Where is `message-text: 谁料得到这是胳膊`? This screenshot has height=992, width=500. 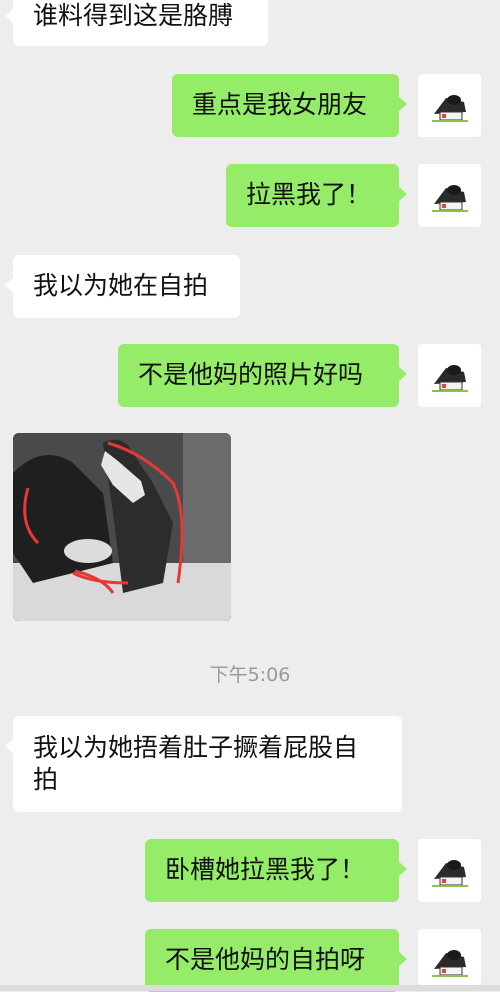 message-text: 谁料得到这是胳膊 is located at coordinates (133, 15).